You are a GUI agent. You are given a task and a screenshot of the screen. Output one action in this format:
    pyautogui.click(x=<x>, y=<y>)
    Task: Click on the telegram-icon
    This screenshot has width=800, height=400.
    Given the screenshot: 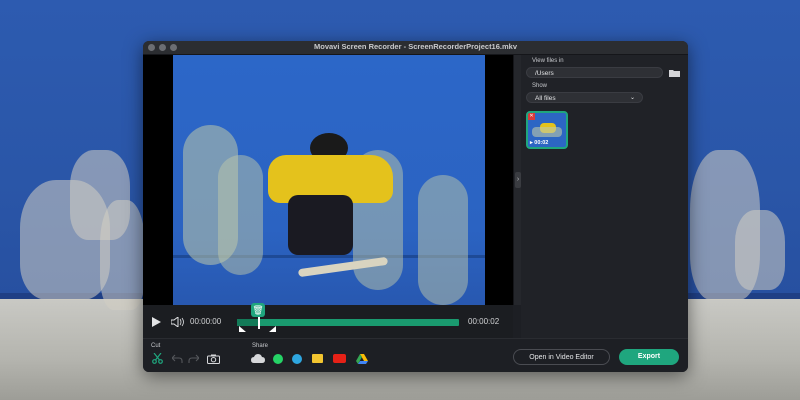 What is the action you would take?
    pyautogui.click(x=297, y=359)
    